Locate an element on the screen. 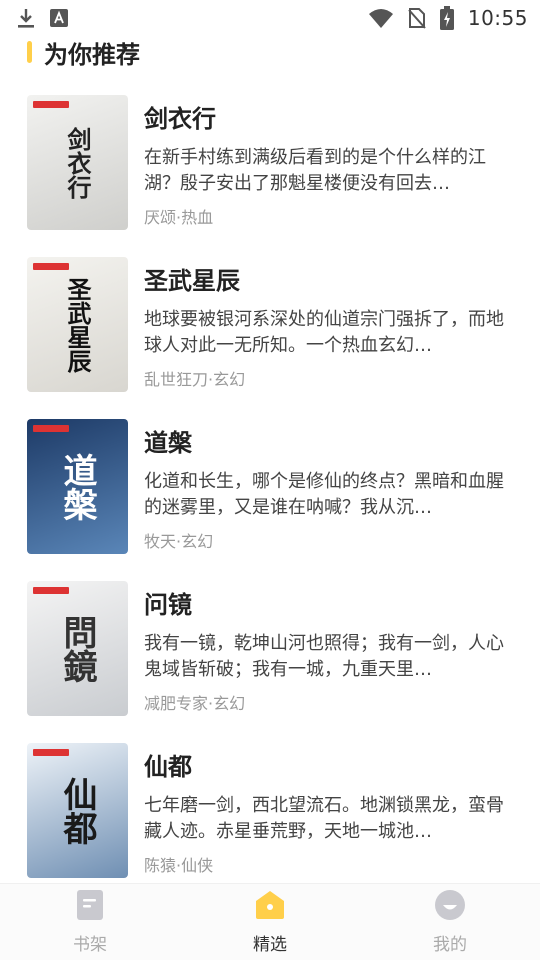 The image size is (540, 960). book-meta: 陈猿·仙侠 is located at coordinates (179, 865).